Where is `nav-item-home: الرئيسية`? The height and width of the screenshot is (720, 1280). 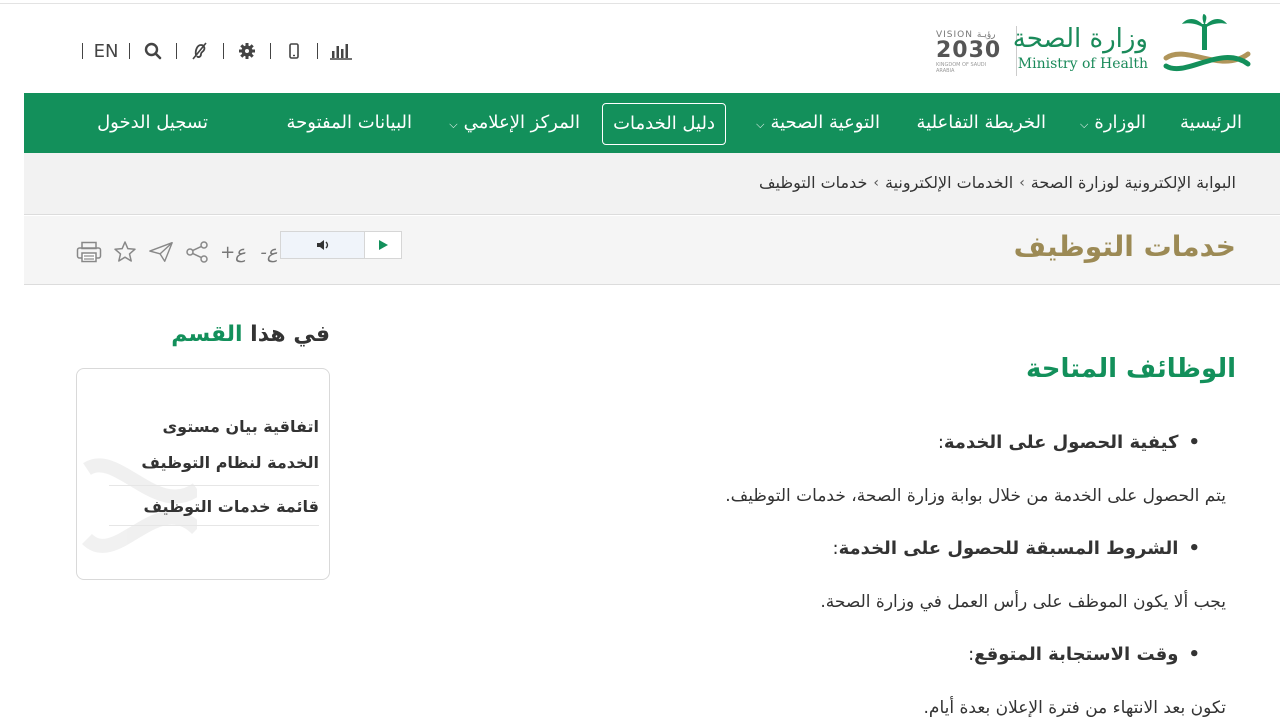 nav-item-home: الرئيسية is located at coordinates (1211, 123).